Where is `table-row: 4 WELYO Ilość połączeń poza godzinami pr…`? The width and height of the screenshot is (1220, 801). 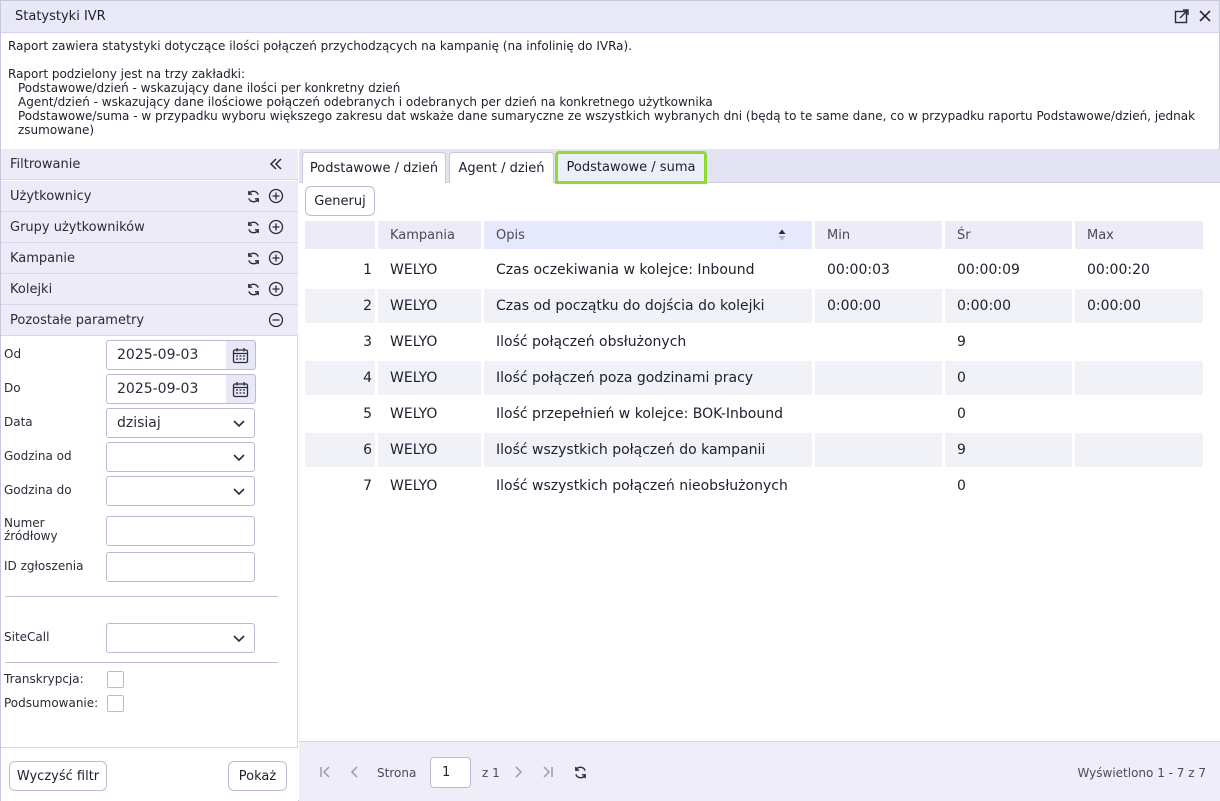
table-row: 4 WELYO Ilość połączeń poza godzinami pr… is located at coordinates (754, 378).